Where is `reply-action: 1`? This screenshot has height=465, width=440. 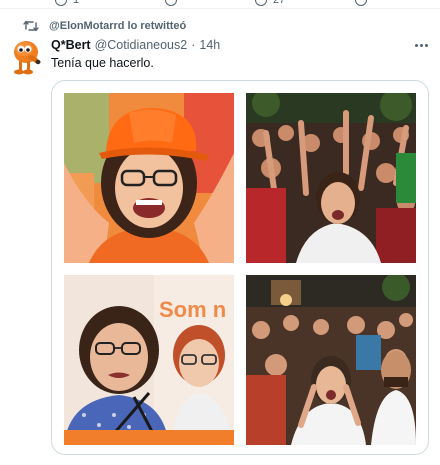
reply-action: 1 is located at coordinates (67, 3).